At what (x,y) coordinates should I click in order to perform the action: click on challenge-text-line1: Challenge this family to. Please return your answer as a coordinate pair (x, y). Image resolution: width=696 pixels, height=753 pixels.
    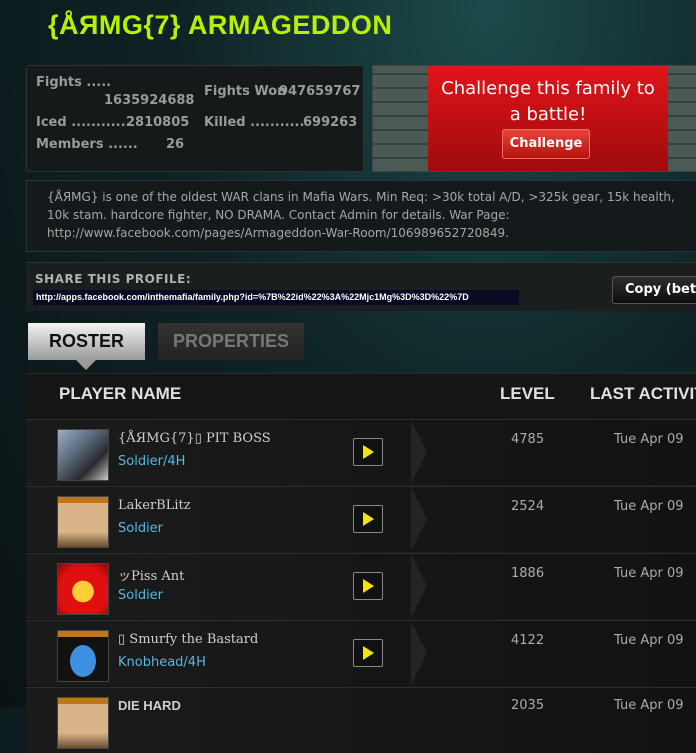
    Looking at the image, I should click on (548, 88).